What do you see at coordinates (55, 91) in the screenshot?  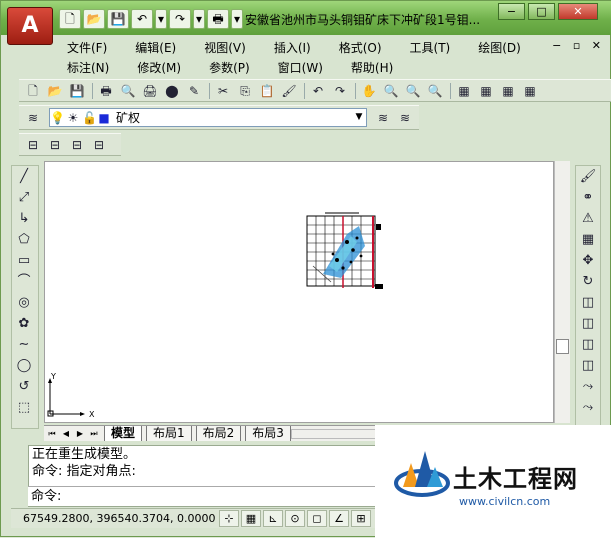 I see `open-icon: 📂` at bounding box center [55, 91].